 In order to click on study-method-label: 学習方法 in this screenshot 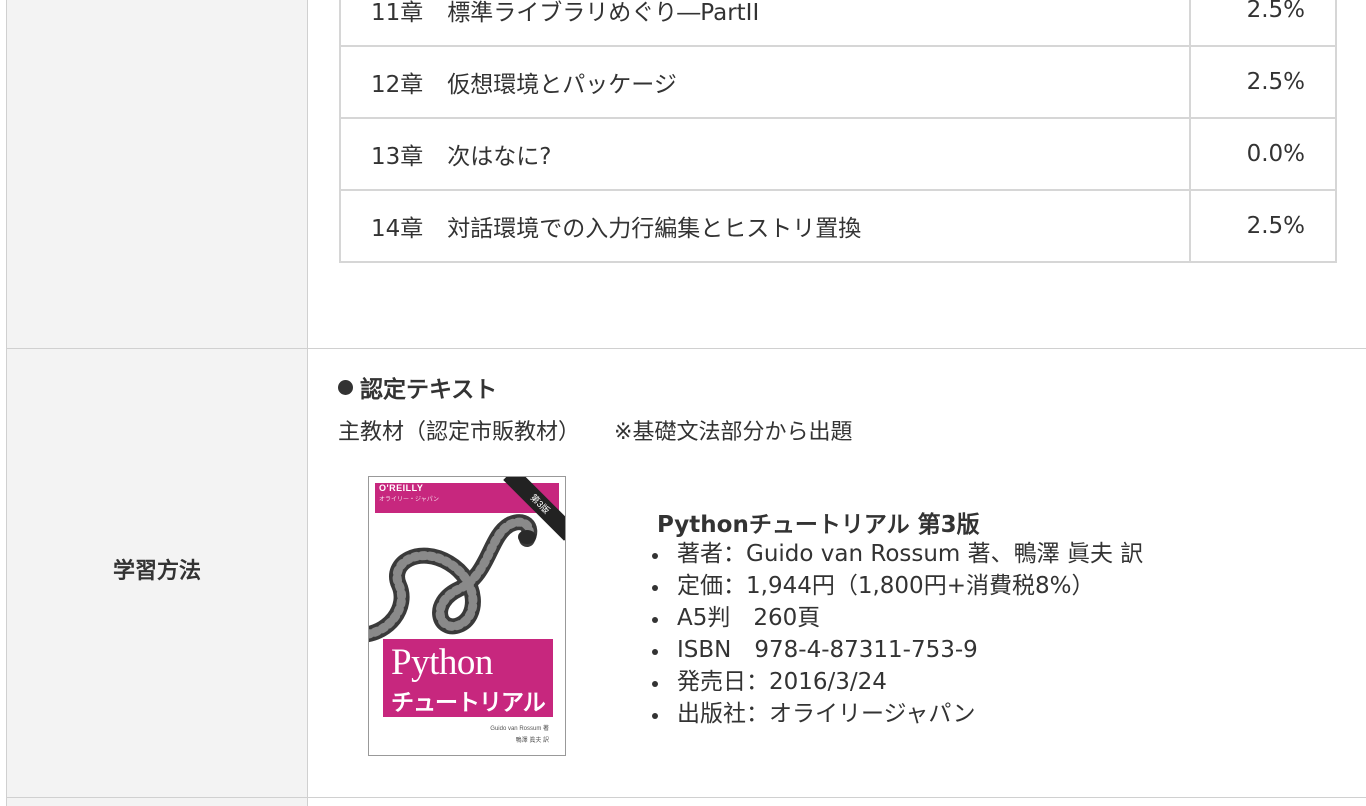, I will do `click(156, 571)`.